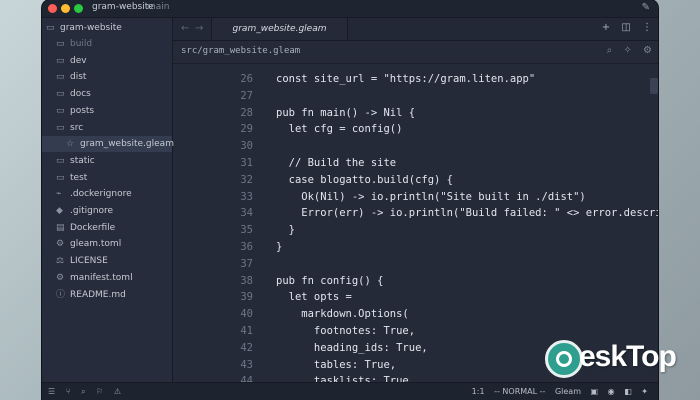 The image size is (700, 400). What do you see at coordinates (647, 27) in the screenshot?
I see `more-icon: ⋮` at bounding box center [647, 27].